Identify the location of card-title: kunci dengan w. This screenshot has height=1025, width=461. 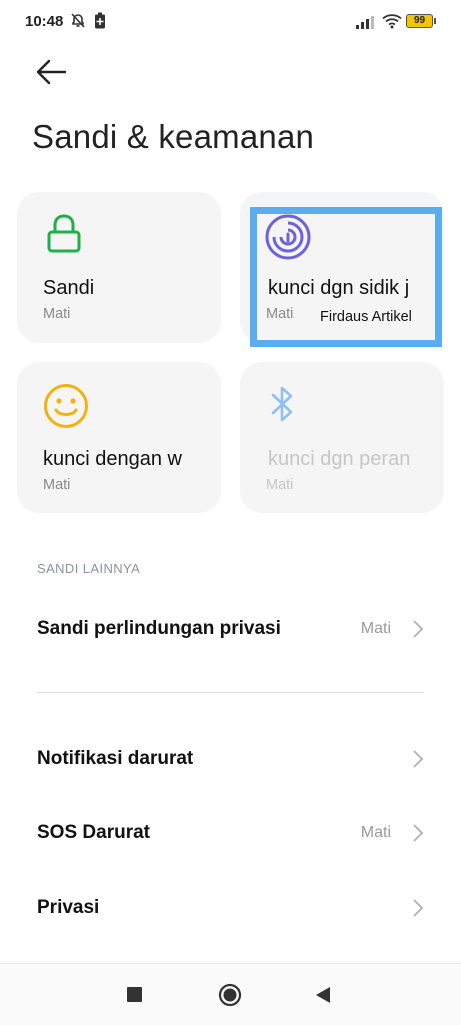
(112, 459).